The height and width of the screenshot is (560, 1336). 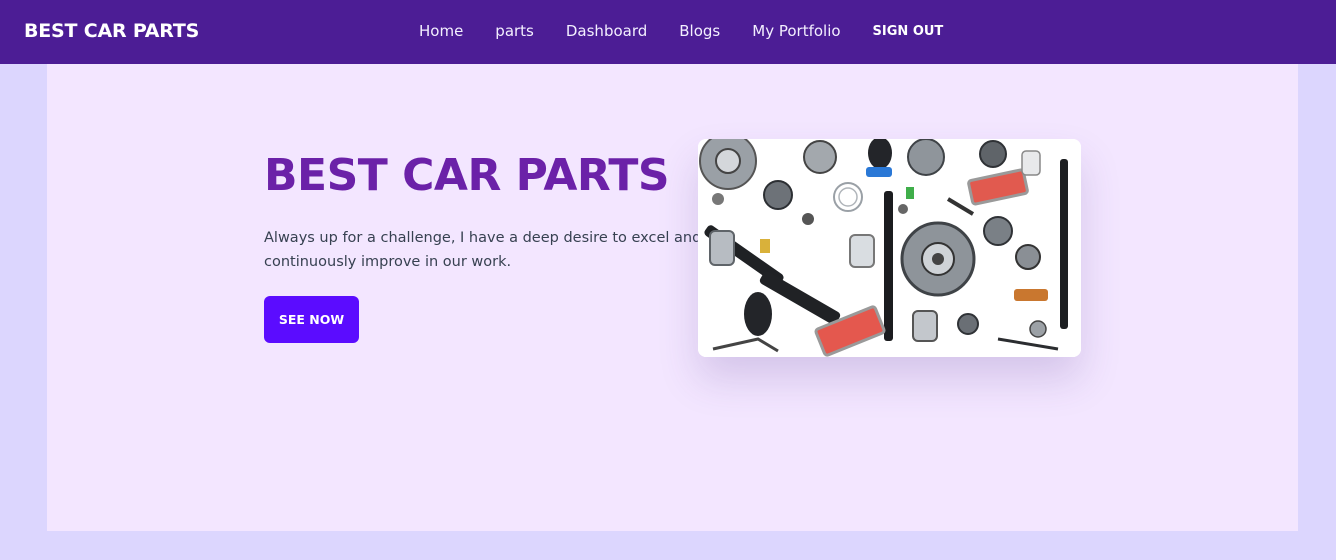 What do you see at coordinates (311, 319) in the screenshot?
I see `see-now-button: SEE NOW` at bounding box center [311, 319].